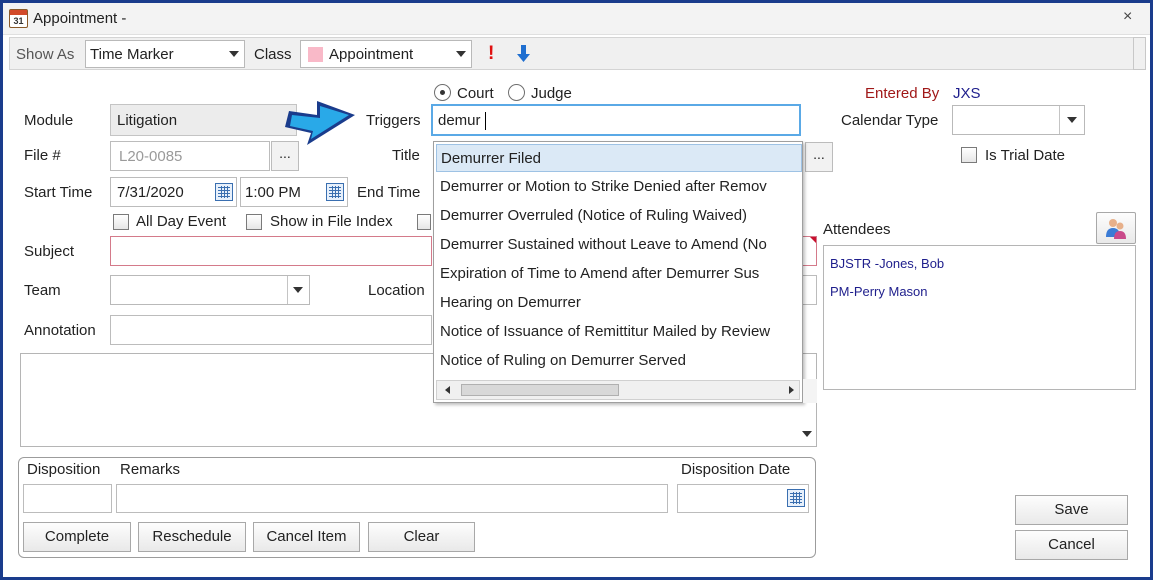 Image resolution: width=1153 pixels, height=580 pixels. Describe the element at coordinates (49, 120) in the screenshot. I see `module-label: Module` at that location.